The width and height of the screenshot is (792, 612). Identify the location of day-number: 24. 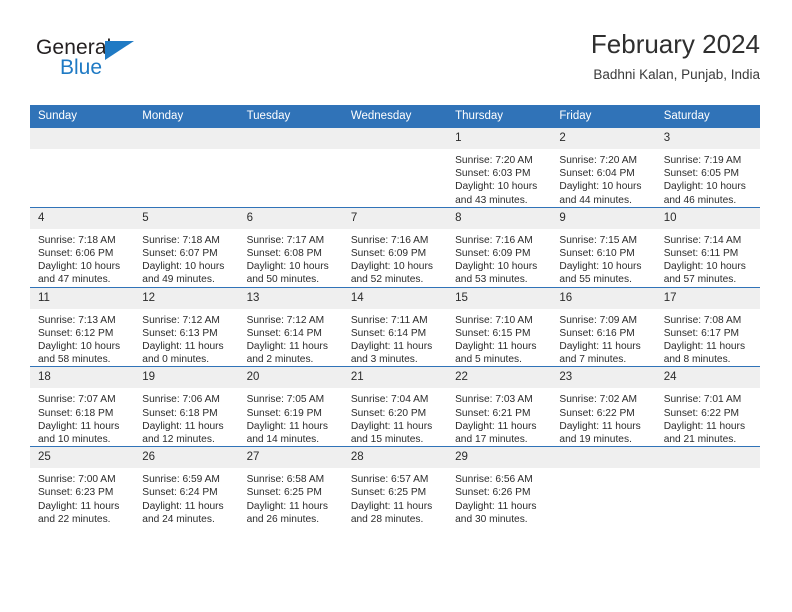
(707, 378).